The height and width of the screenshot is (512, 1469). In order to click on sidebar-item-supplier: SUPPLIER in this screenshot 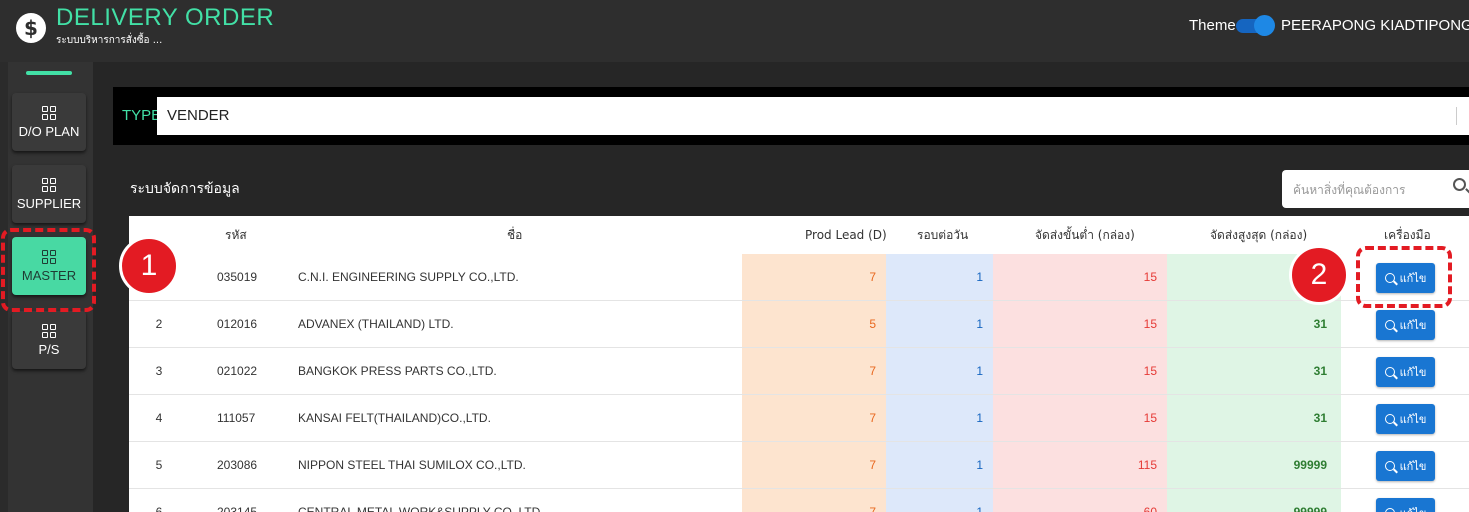, I will do `click(49, 194)`.